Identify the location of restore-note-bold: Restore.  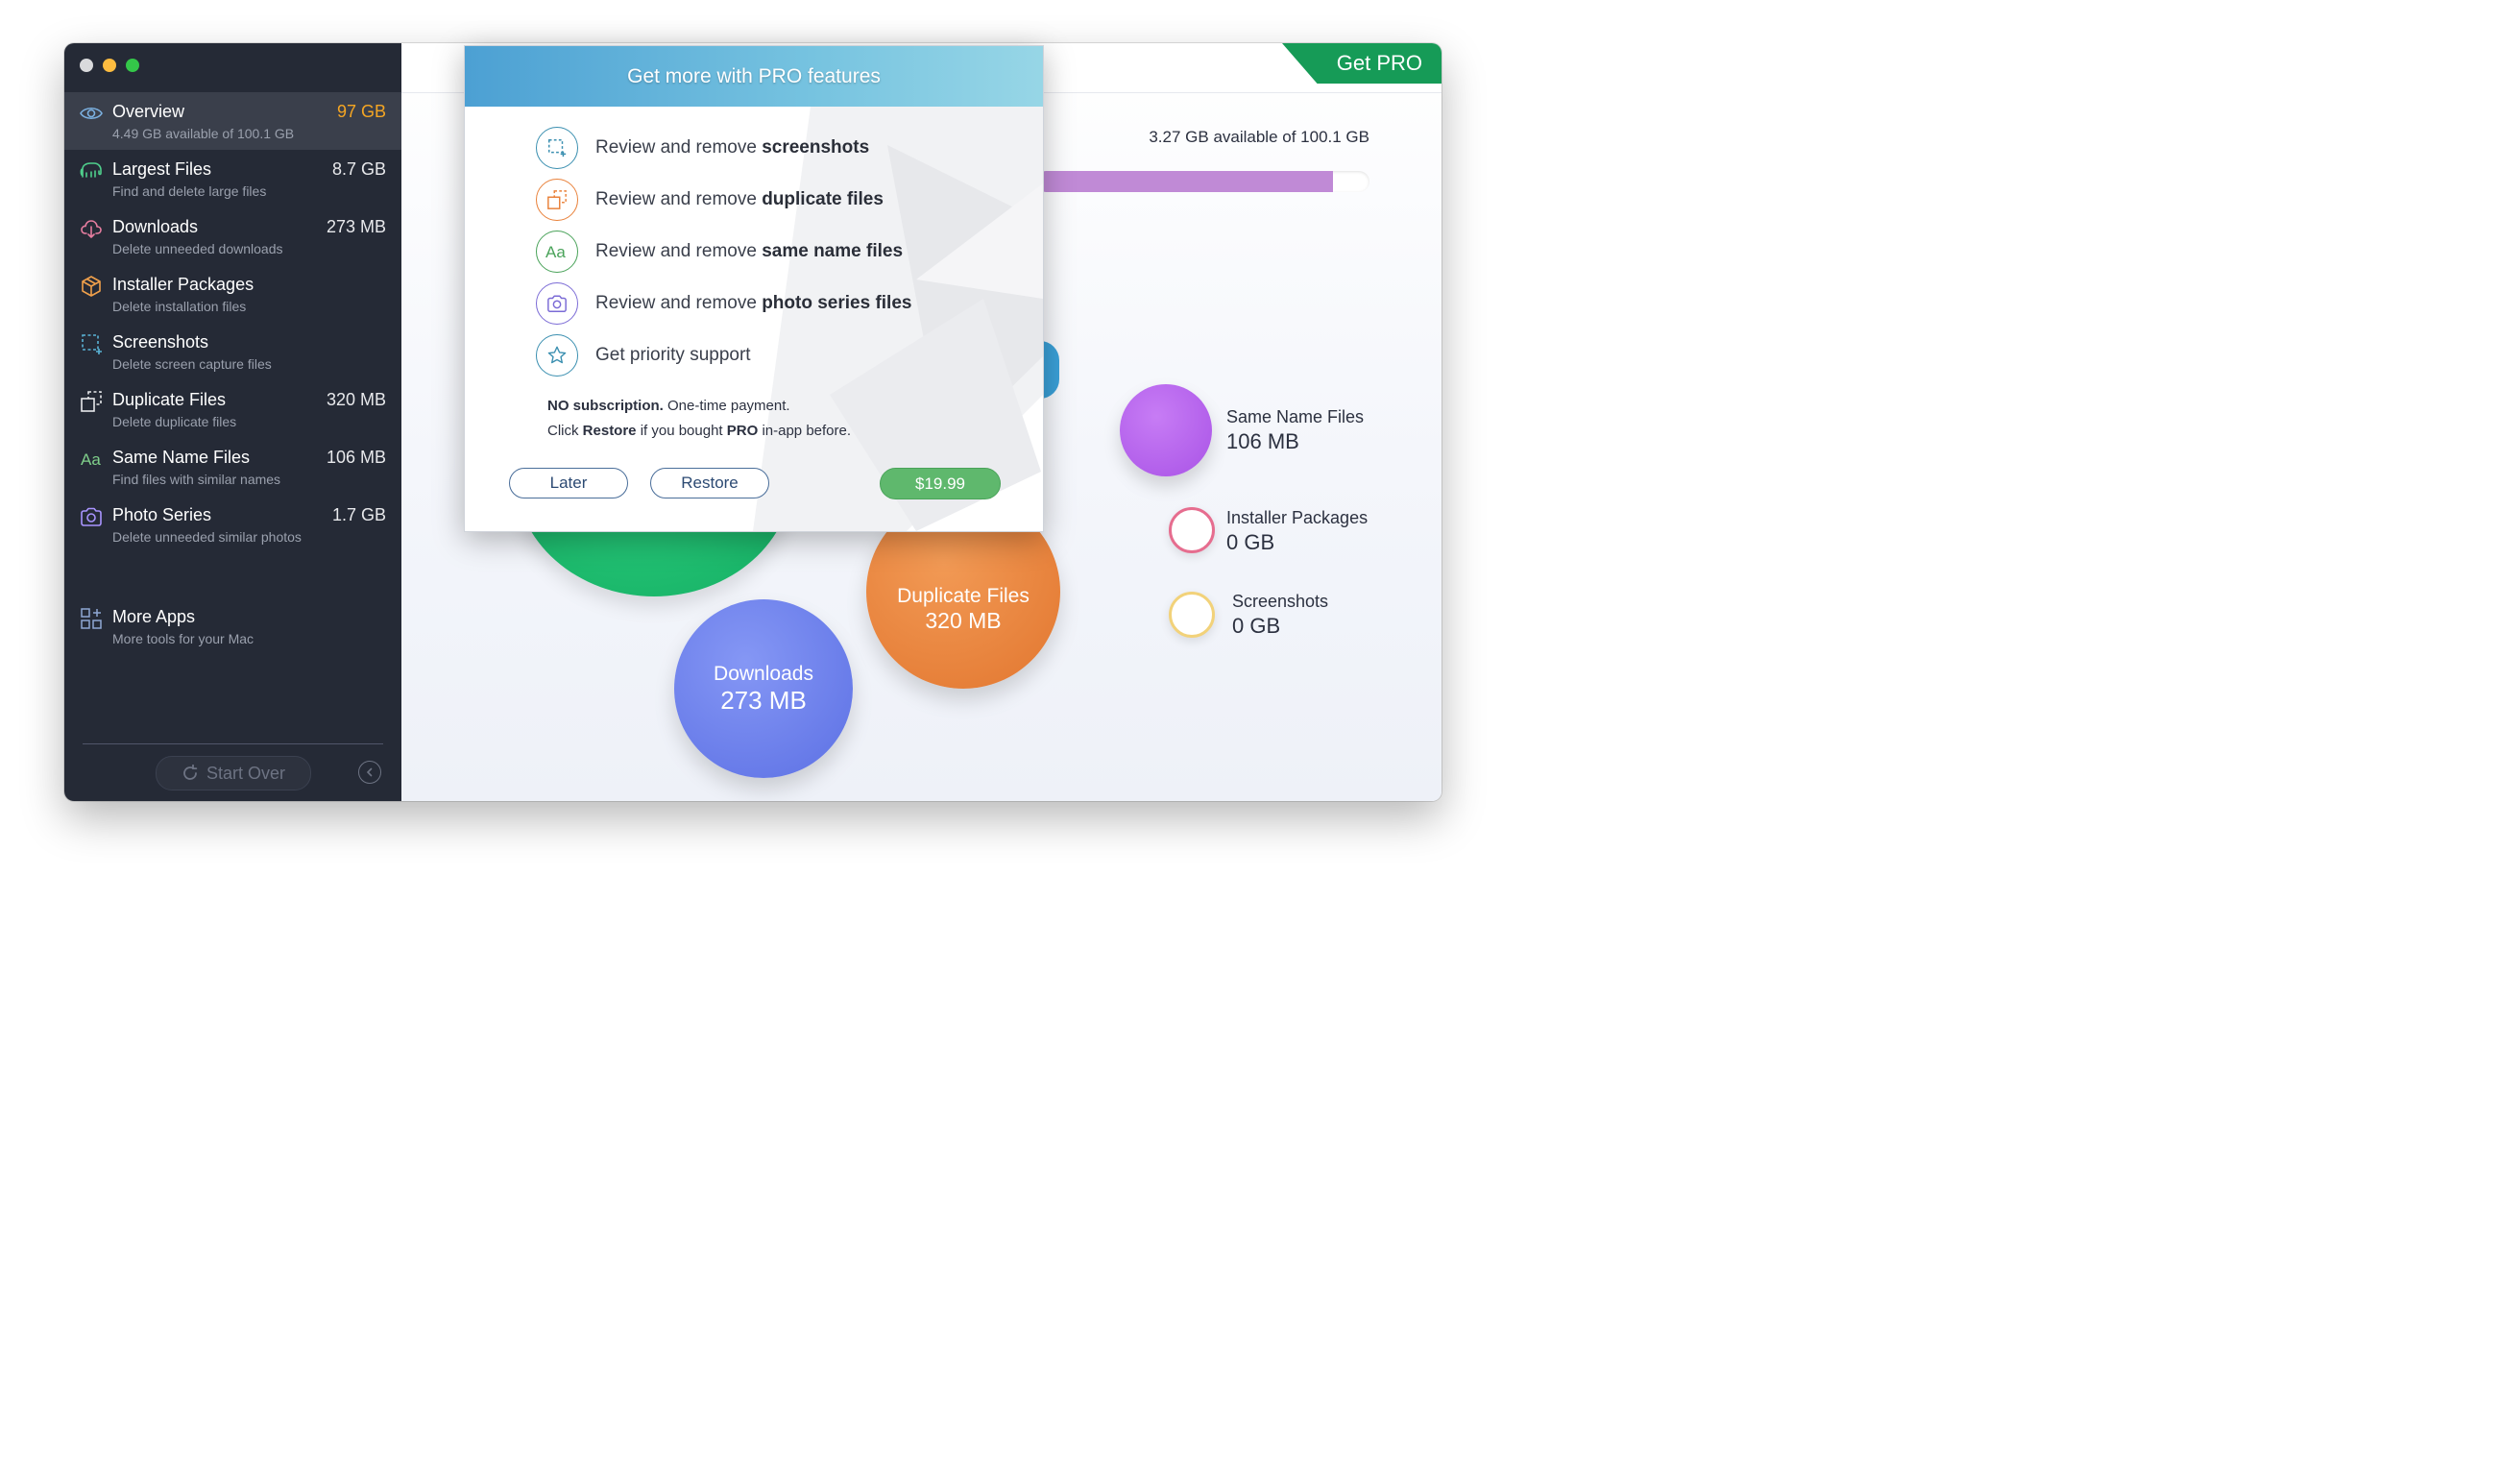
(609, 431).